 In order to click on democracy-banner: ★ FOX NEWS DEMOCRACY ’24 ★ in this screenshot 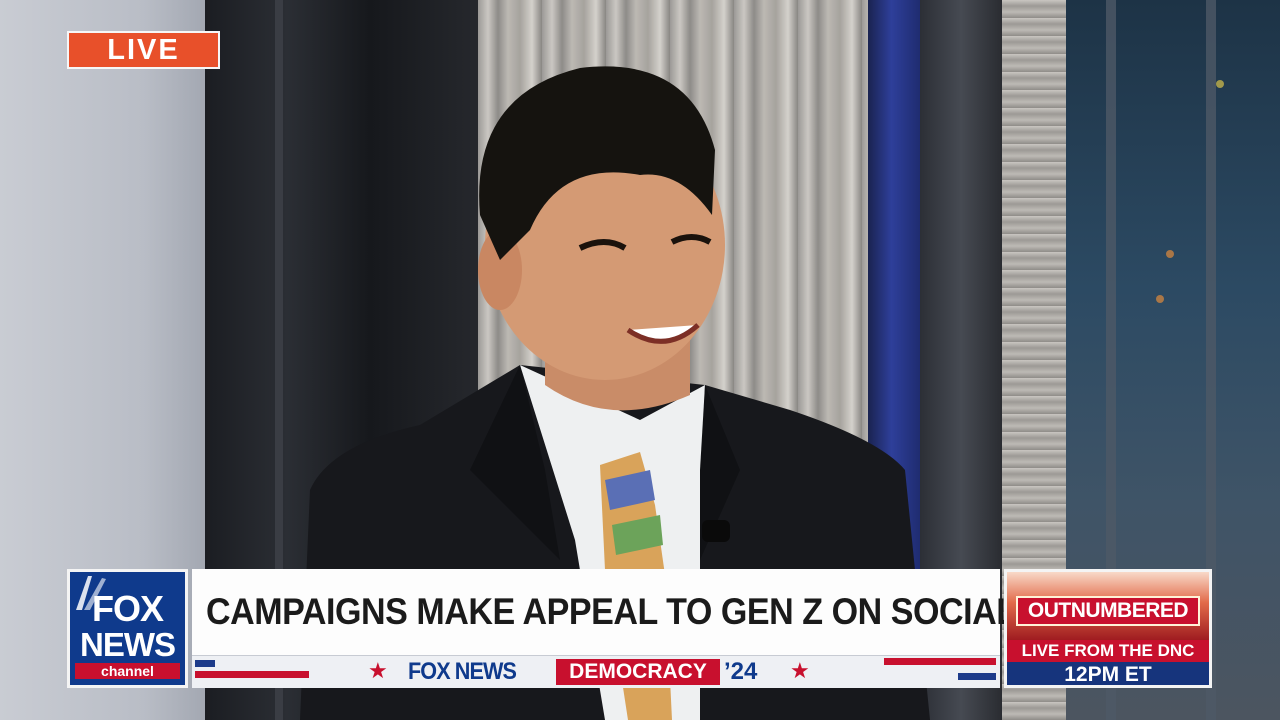, I will do `click(596, 671)`.